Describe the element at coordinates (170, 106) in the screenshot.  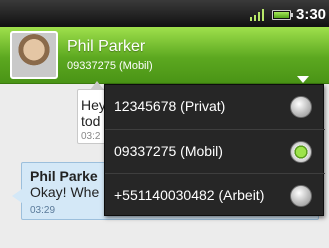
I see `number-option-label: 12345678 (Privat)` at that location.